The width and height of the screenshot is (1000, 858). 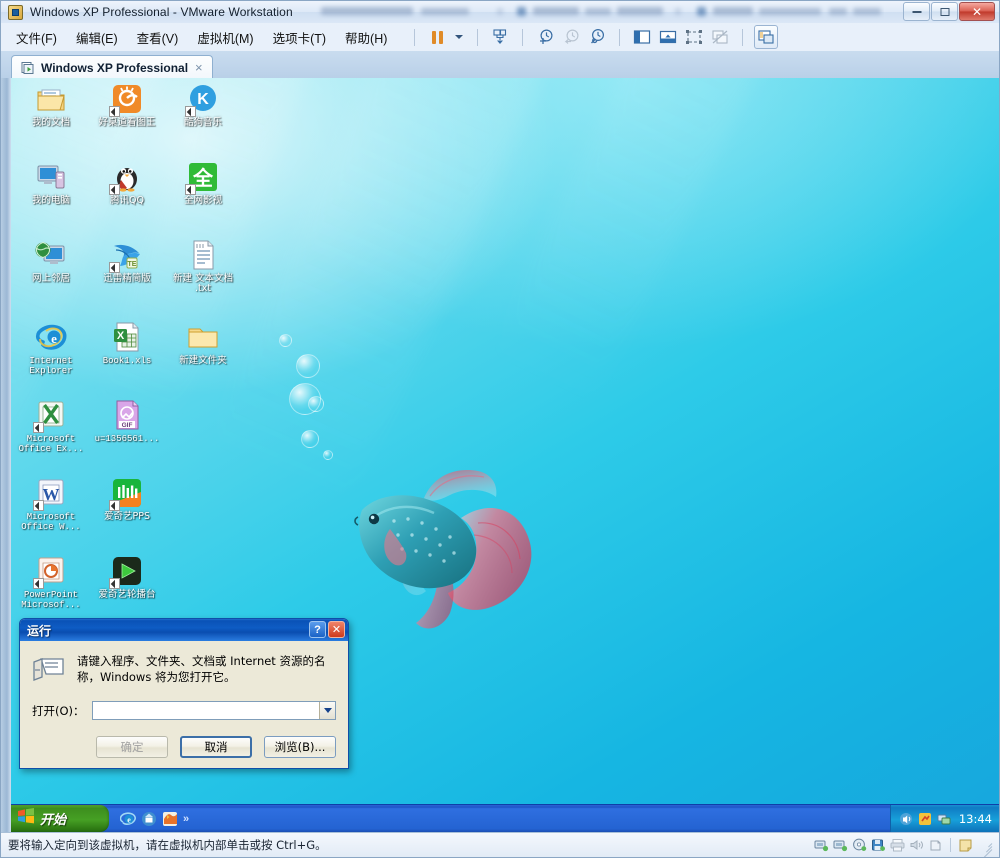 I want to click on menu-tabs: 选项卡(T), so click(x=299, y=37).